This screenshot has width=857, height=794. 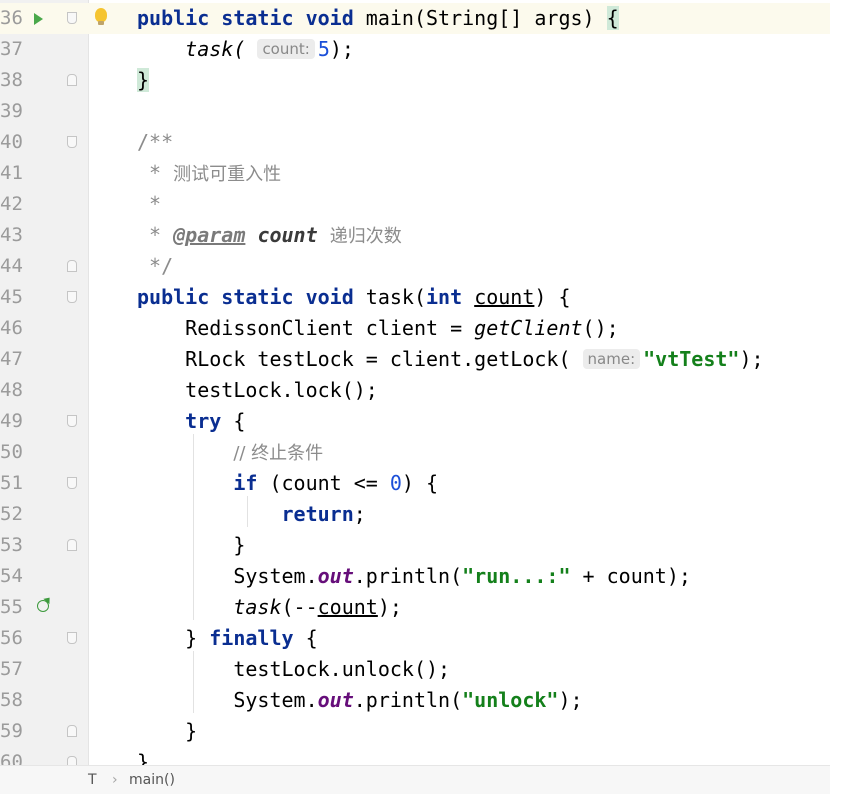 What do you see at coordinates (287, 483) in the screenshot?
I see `code-text: if (count <= 0) {` at bounding box center [287, 483].